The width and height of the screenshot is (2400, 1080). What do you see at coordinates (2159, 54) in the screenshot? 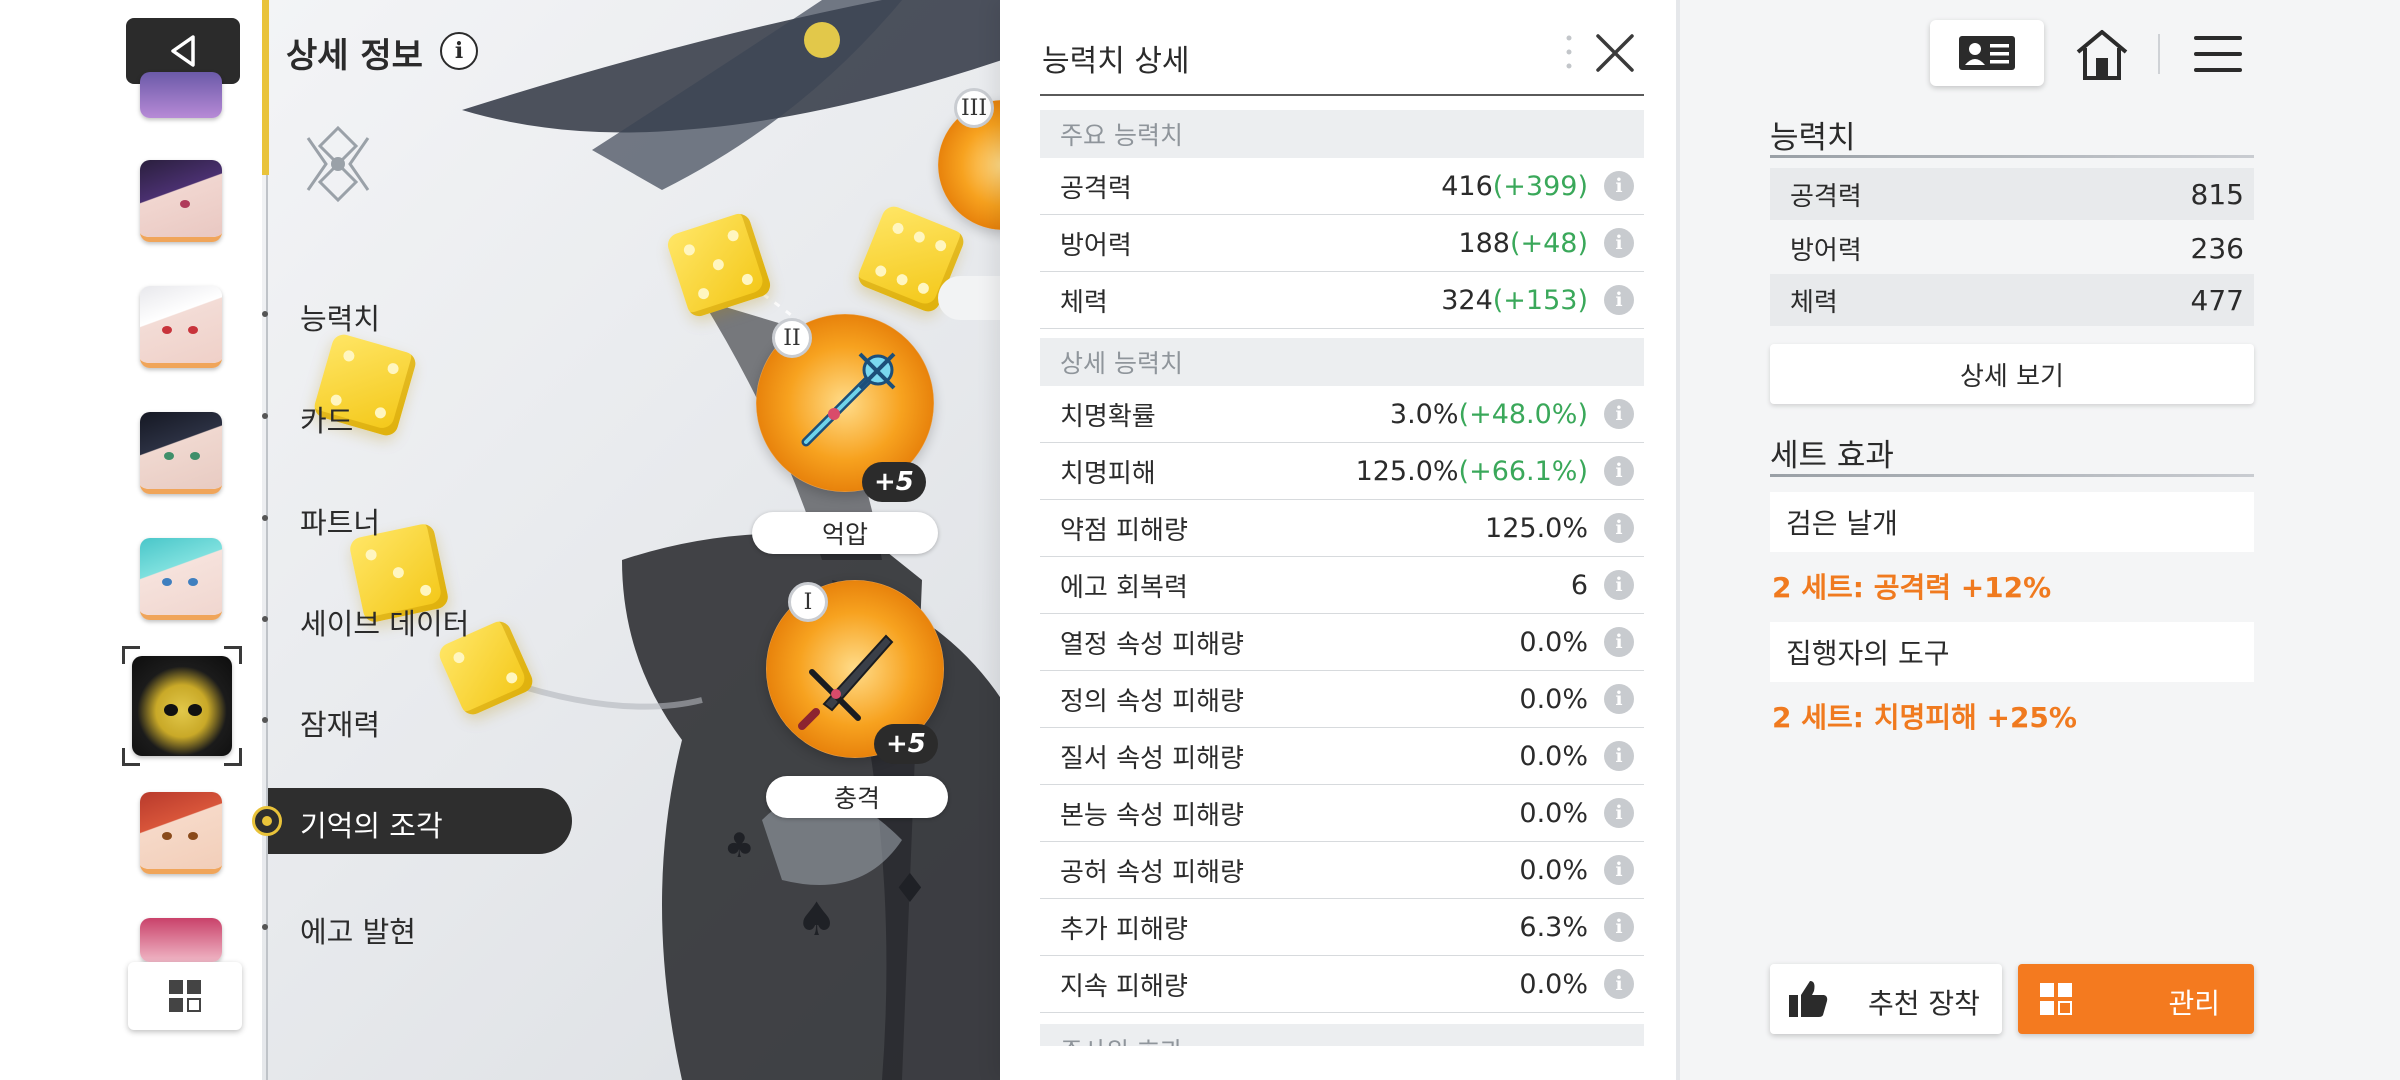
I see `toolbar-separator` at bounding box center [2159, 54].